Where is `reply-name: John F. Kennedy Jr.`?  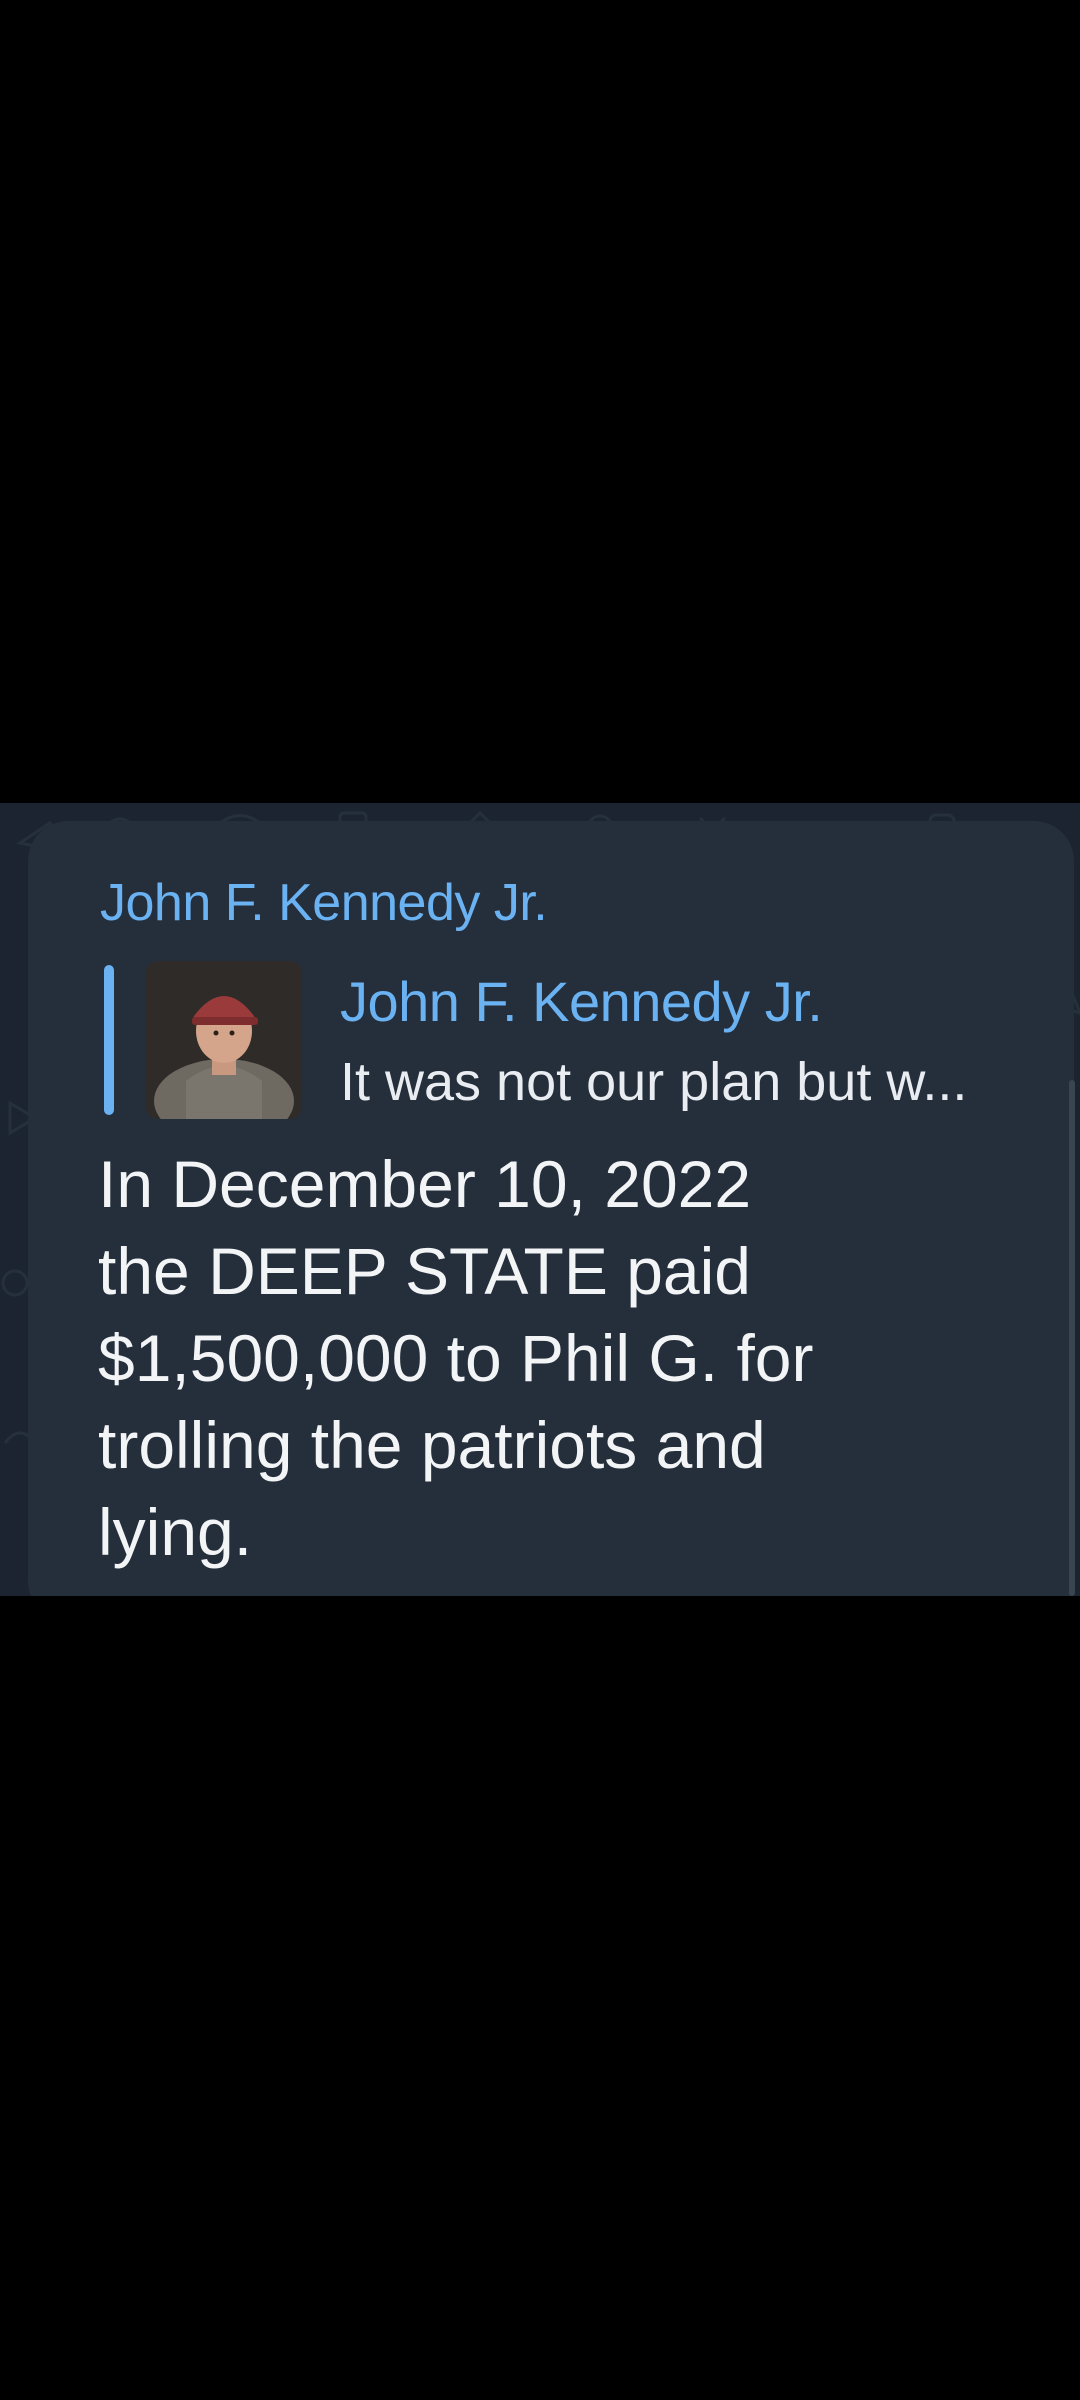
reply-name: John F. Kennedy Jr. is located at coordinates (581, 1001).